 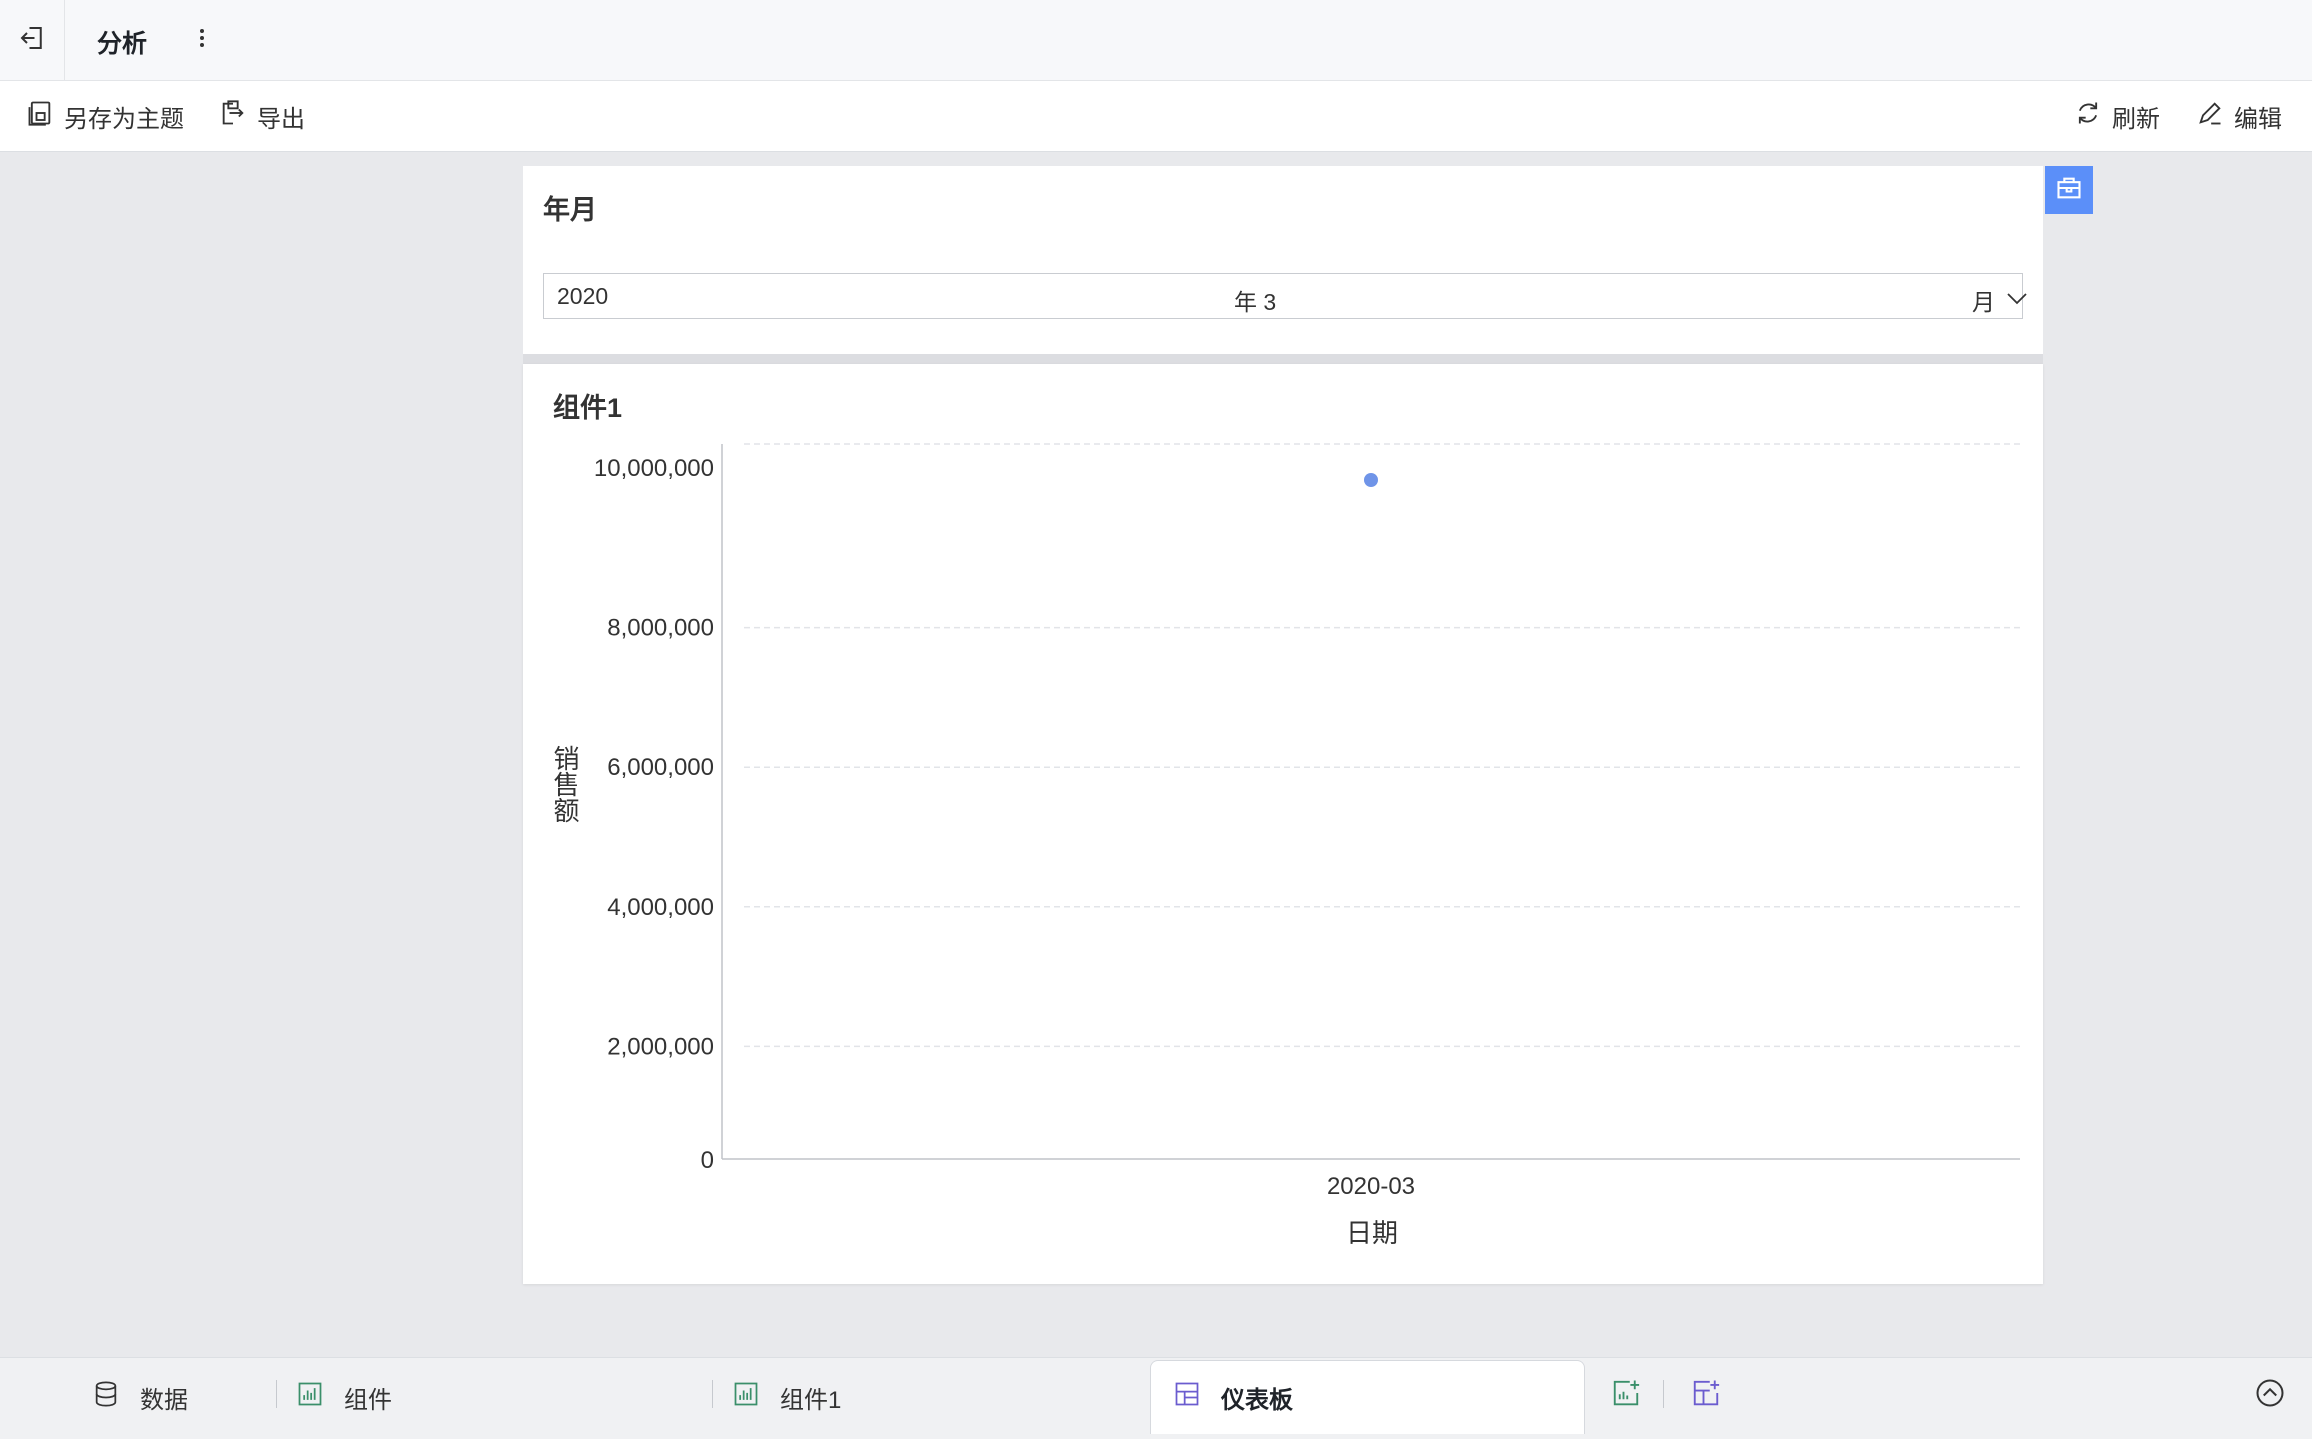 What do you see at coordinates (1371, 480) in the screenshot?
I see `data-point` at bounding box center [1371, 480].